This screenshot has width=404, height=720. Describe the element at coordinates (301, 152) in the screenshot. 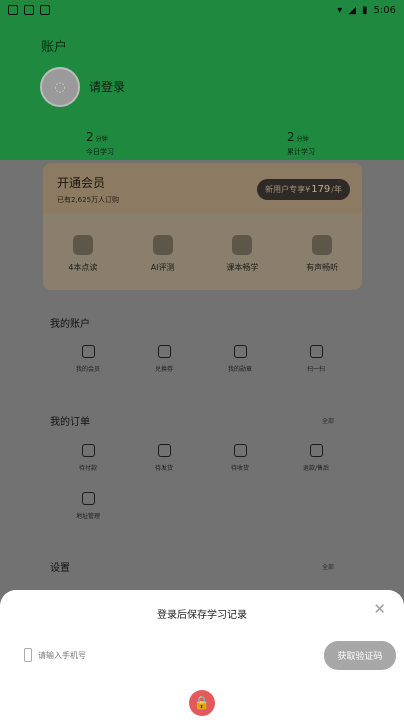

I see `stat-total-label: 累计学习` at that location.